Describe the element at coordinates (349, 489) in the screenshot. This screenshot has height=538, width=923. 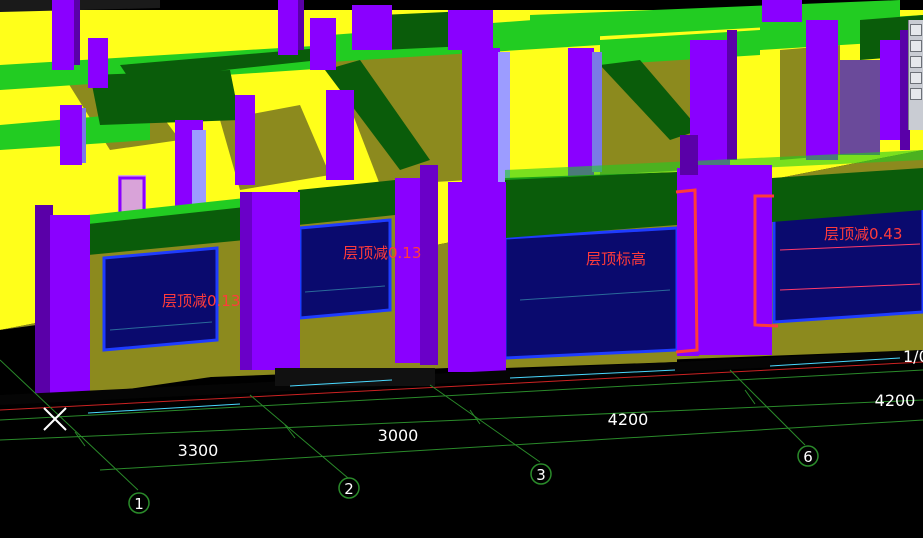
I see `axis-label-2: 2` at that location.